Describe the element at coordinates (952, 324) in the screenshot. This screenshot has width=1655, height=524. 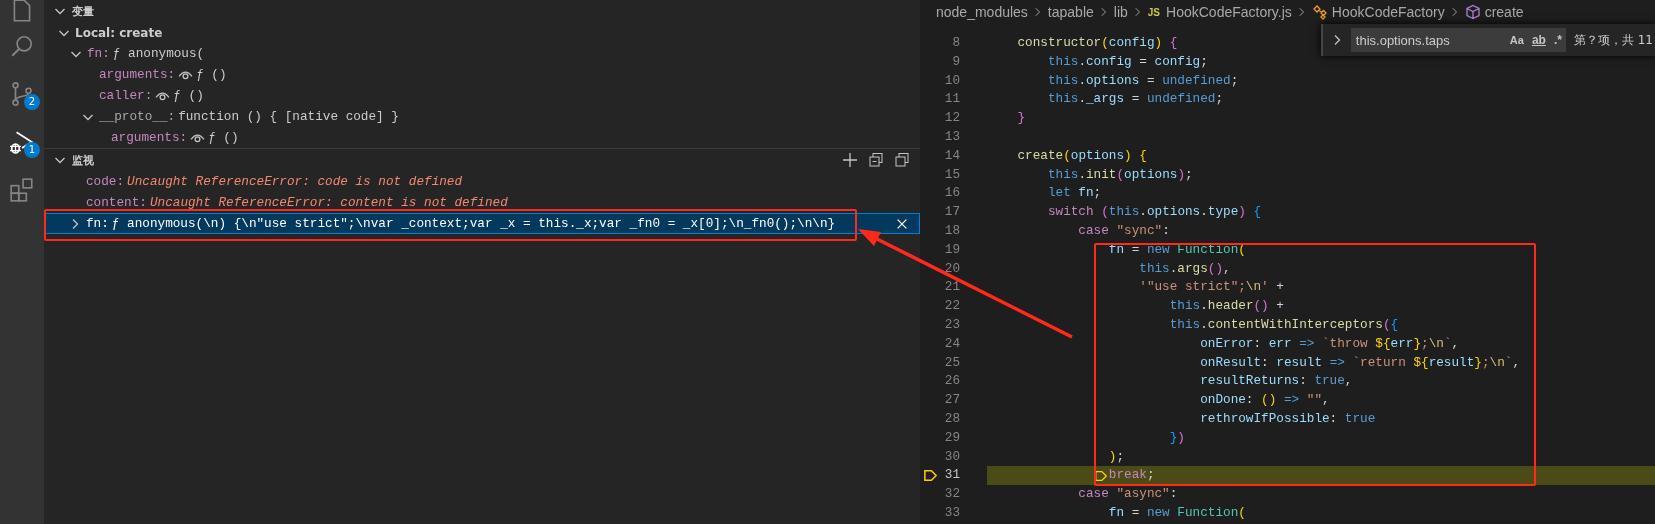
I see `line-number: 23` at that location.